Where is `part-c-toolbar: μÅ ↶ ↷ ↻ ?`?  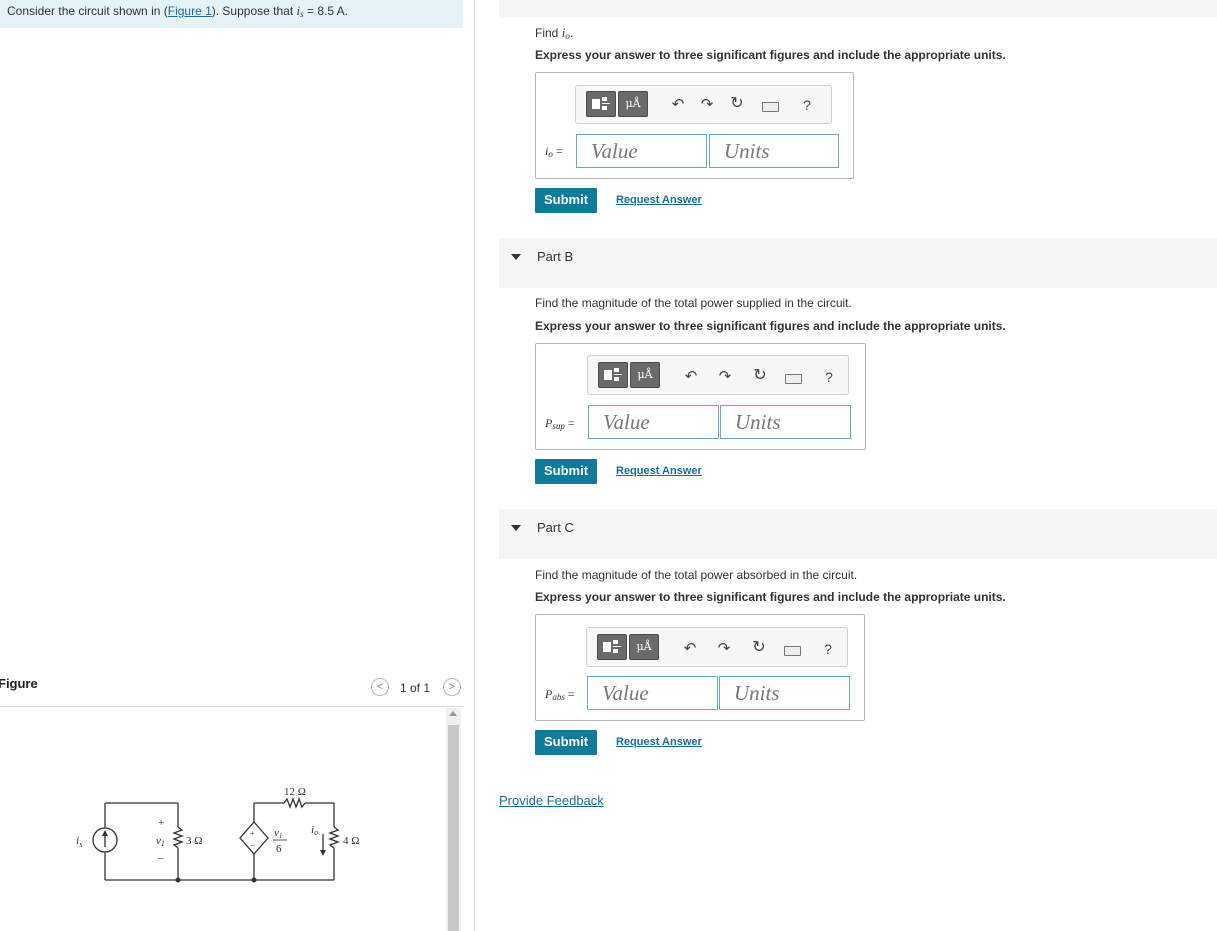
part-c-toolbar: μÅ ↶ ↷ ↻ ? is located at coordinates (717, 647).